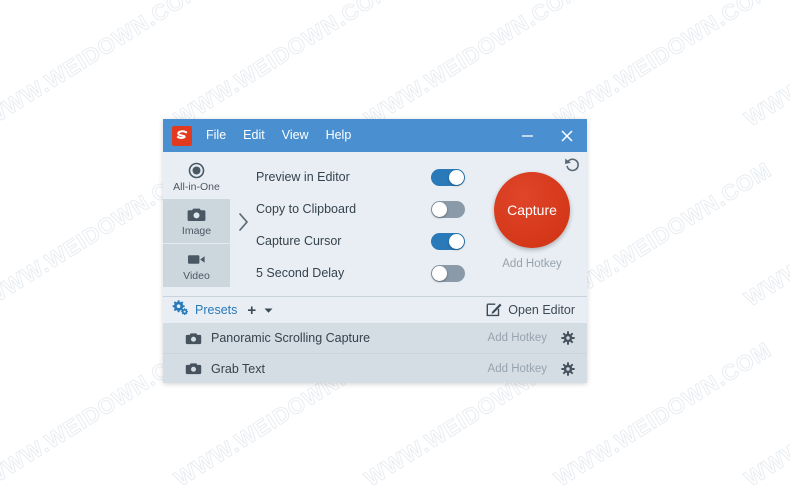 Image resolution: width=790 pixels, height=500 pixels. I want to click on panel-expander, so click(243, 224).